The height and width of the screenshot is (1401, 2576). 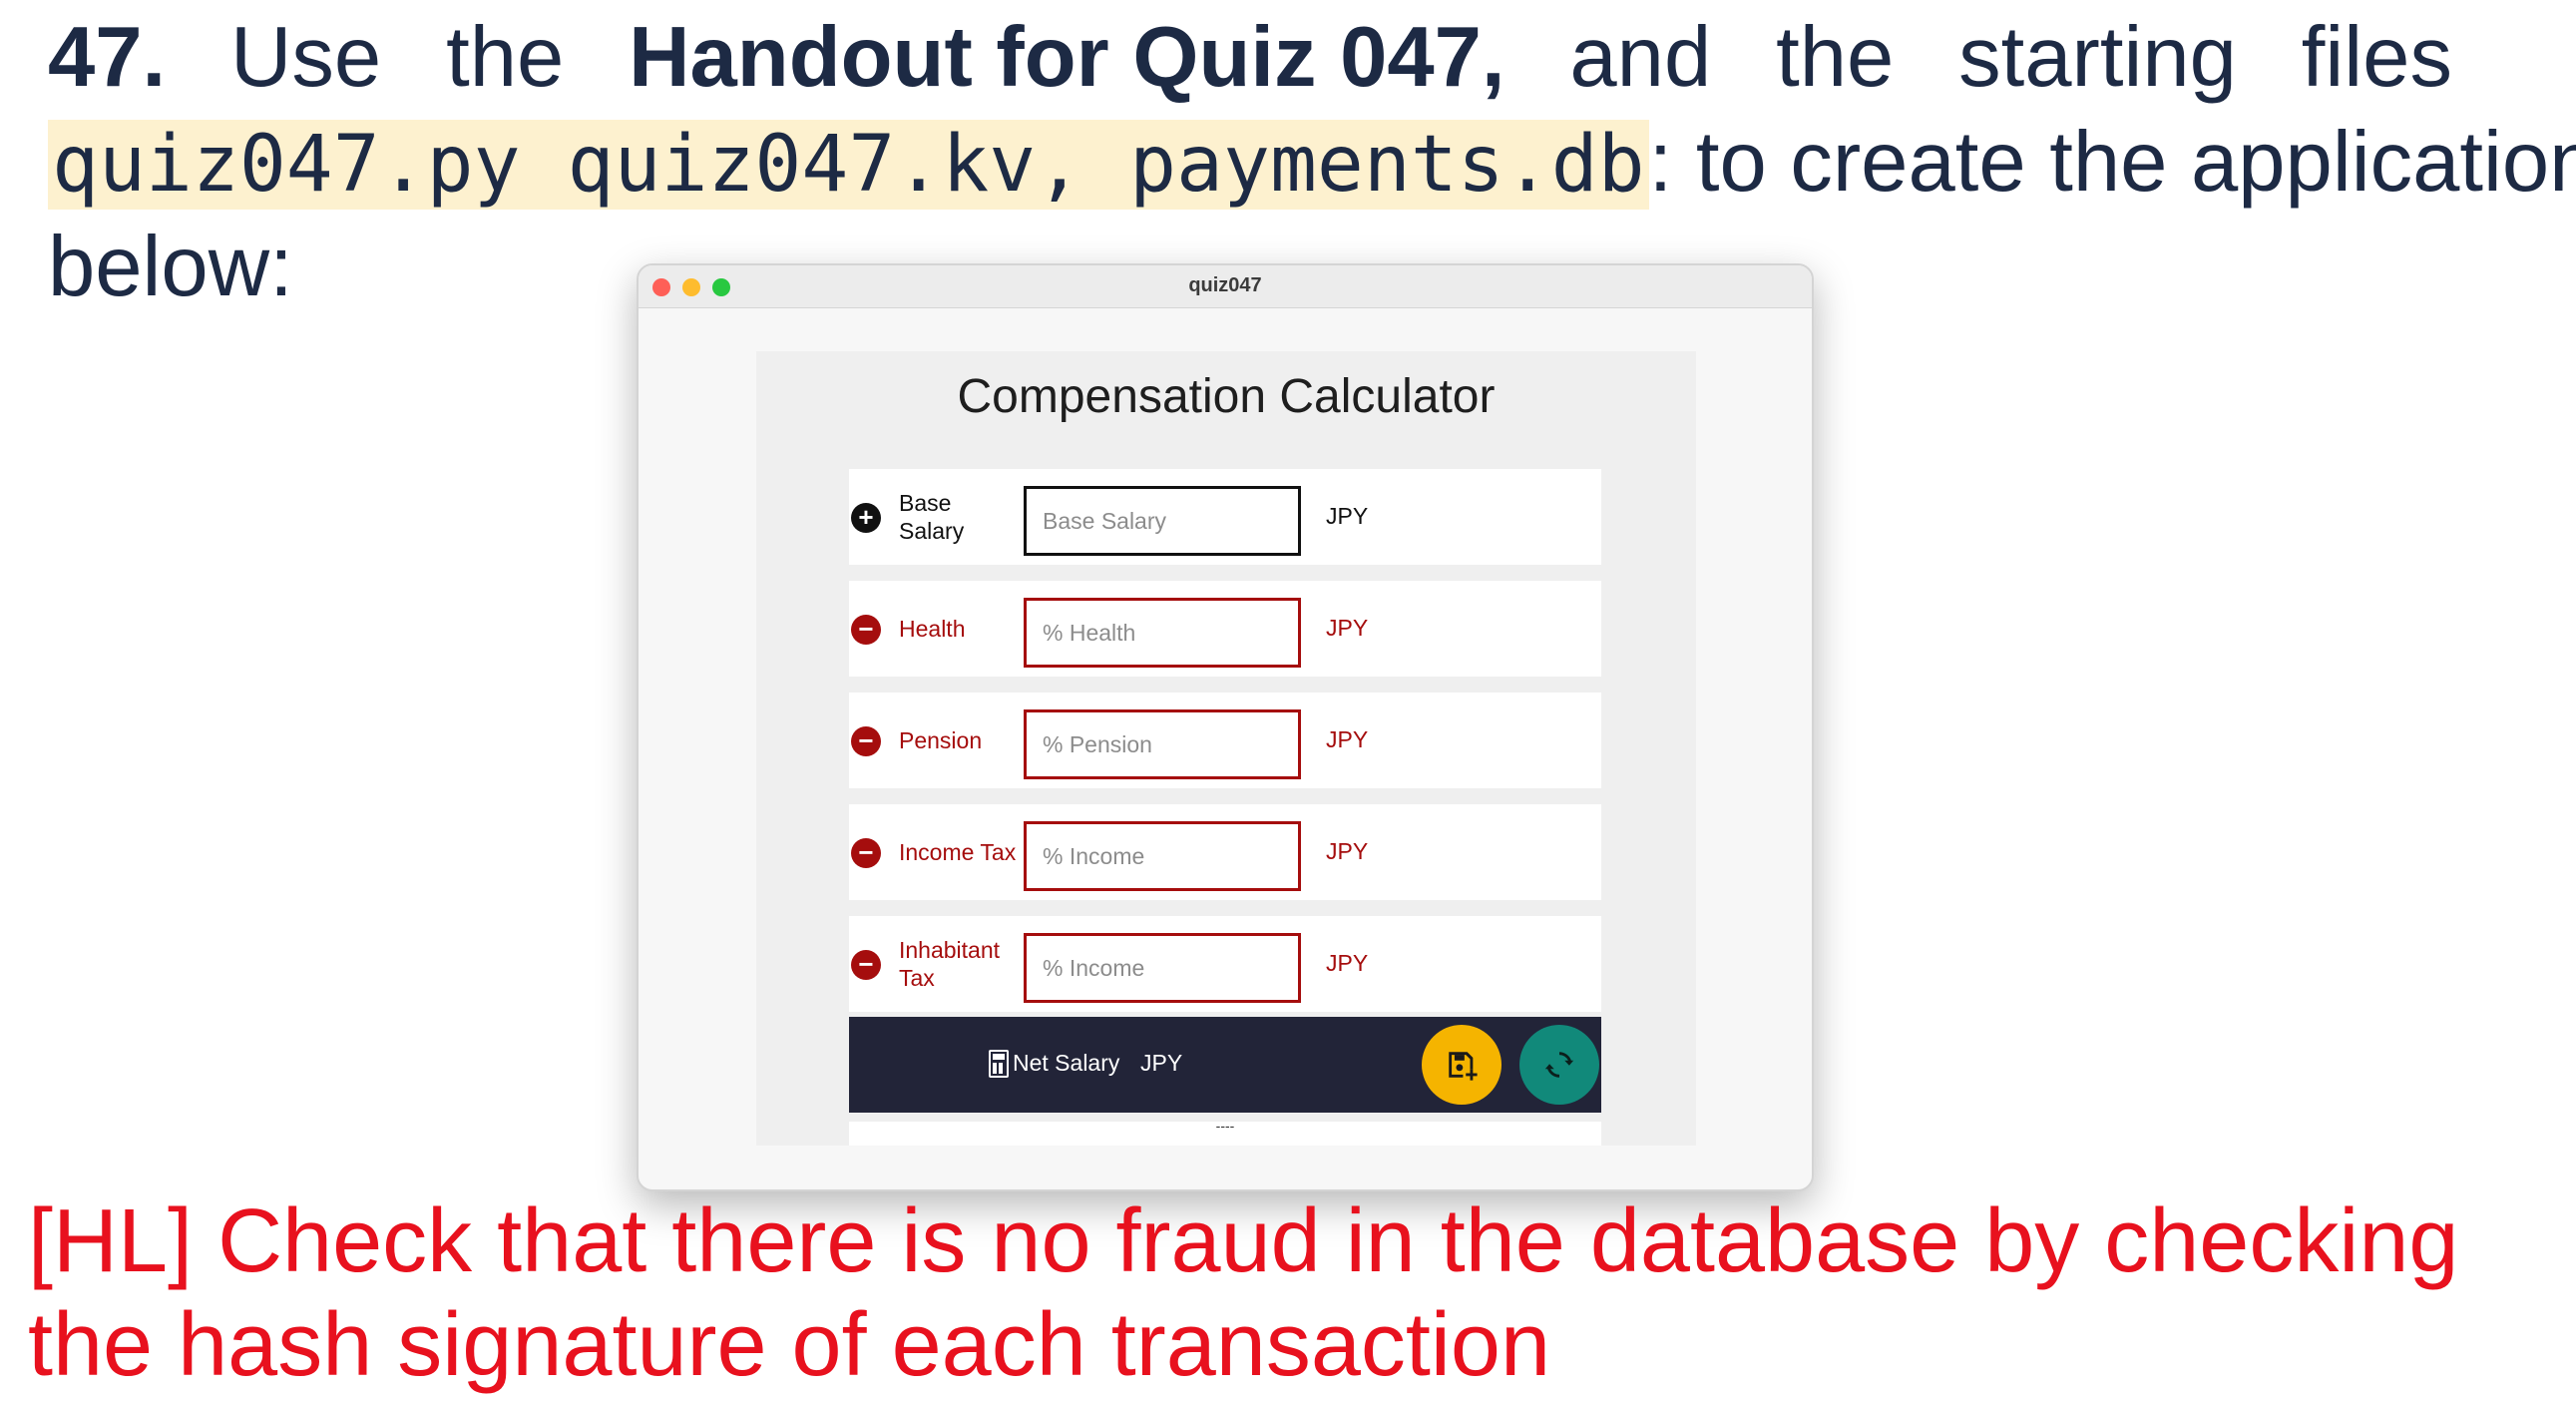 What do you see at coordinates (999, 1064) in the screenshot?
I see `calculator-icon` at bounding box center [999, 1064].